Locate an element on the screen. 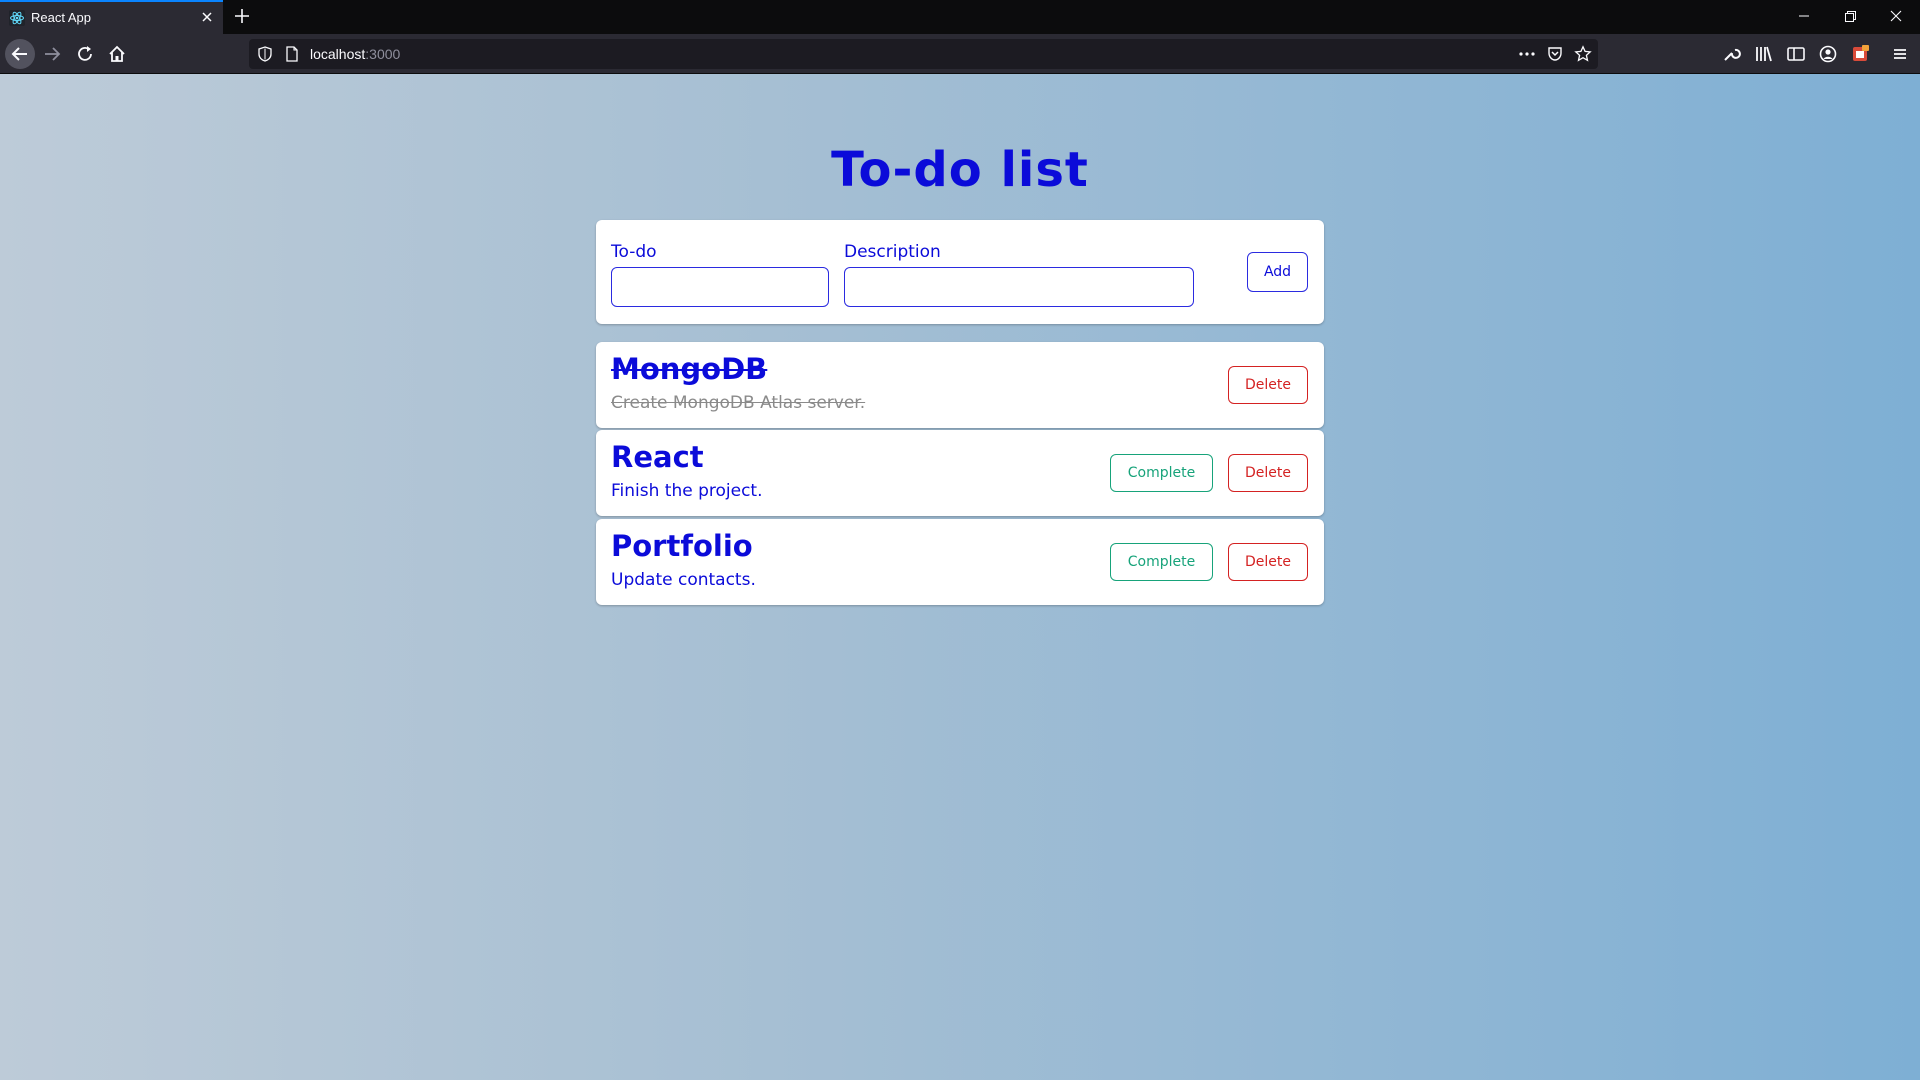 This screenshot has width=1920, height=1080. tab-strip: React App is located at coordinates (960, 17).